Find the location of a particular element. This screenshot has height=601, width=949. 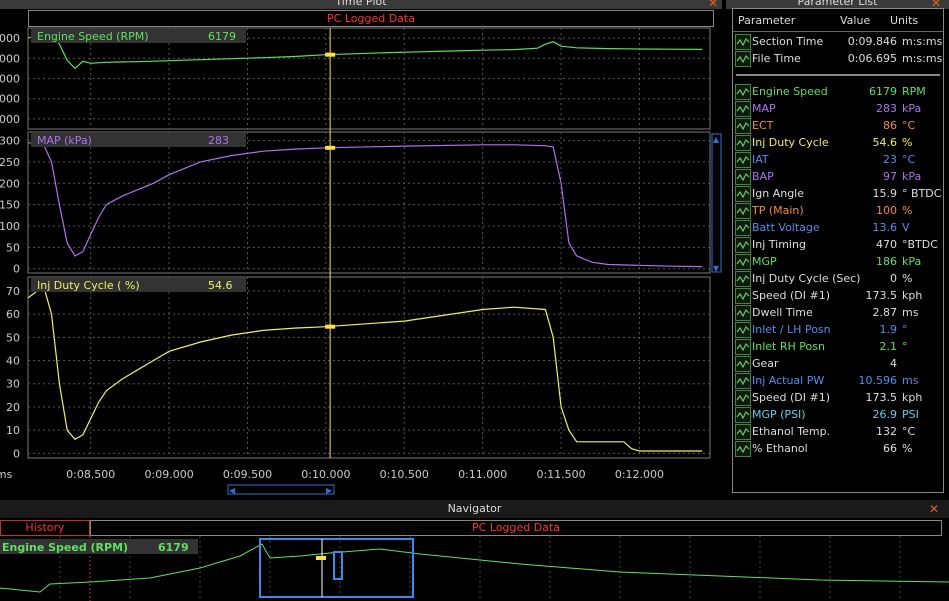

parameter-unit: ° is located at coordinates (905, 329).